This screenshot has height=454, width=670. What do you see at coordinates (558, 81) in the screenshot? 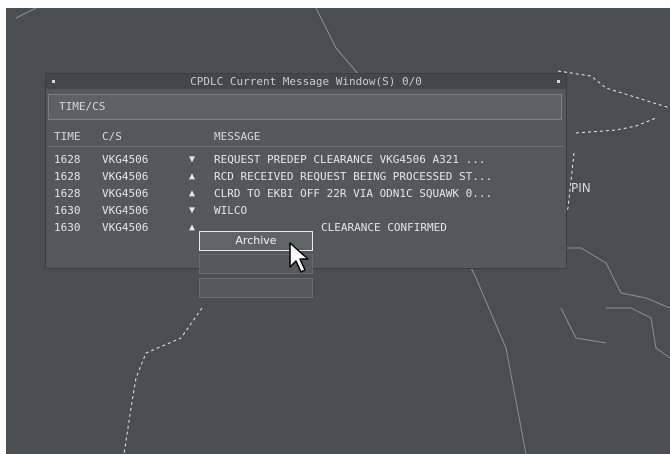
I see `window-close-icon` at bounding box center [558, 81].